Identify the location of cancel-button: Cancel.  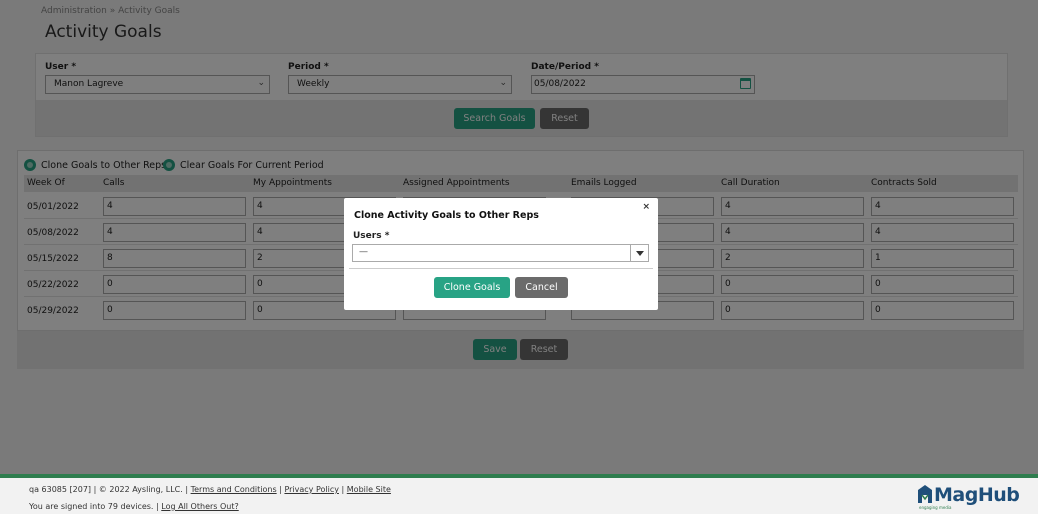
(541, 287).